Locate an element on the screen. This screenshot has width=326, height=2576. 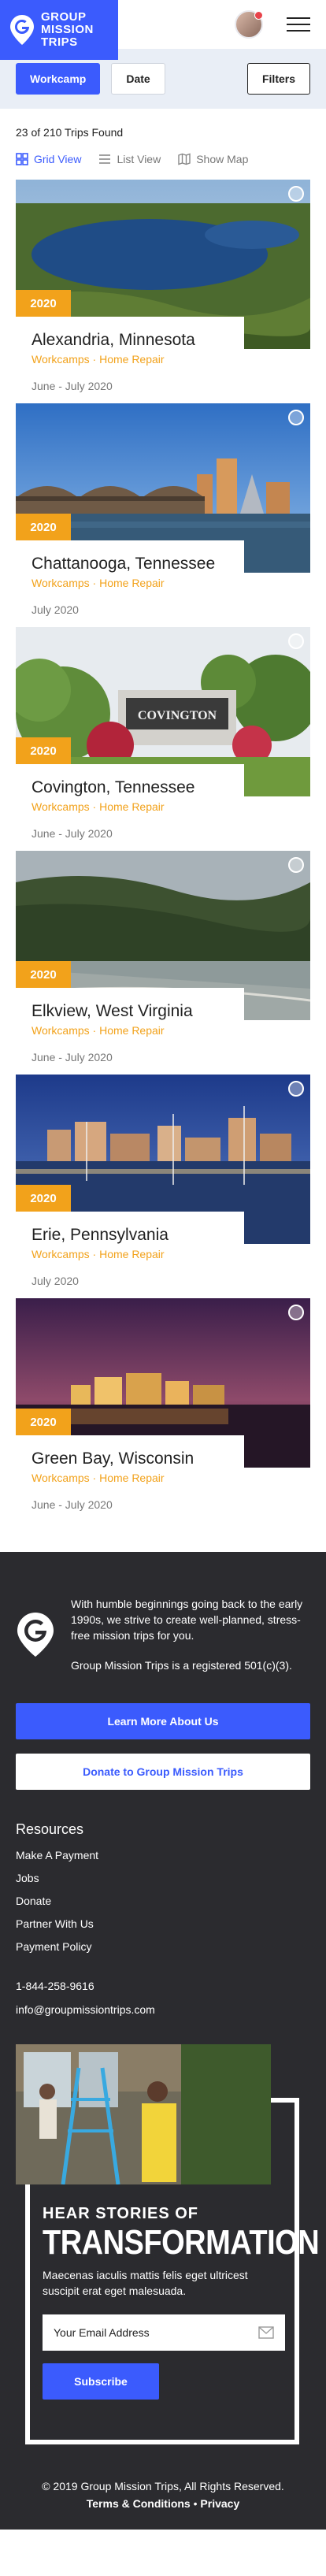
donate-button: Donate to Group Mission Trips is located at coordinates (163, 1772).